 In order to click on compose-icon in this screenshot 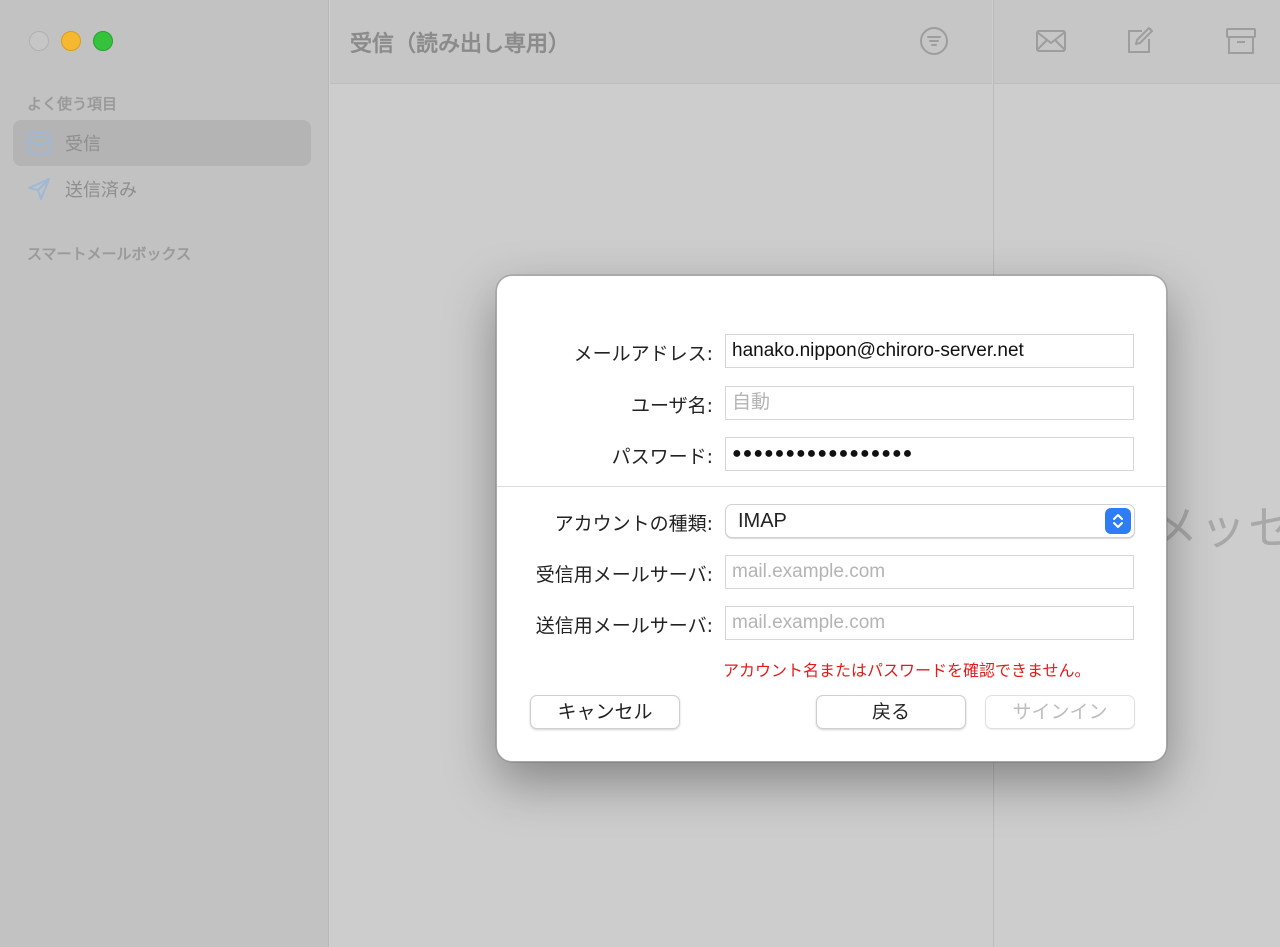, I will do `click(1139, 41)`.